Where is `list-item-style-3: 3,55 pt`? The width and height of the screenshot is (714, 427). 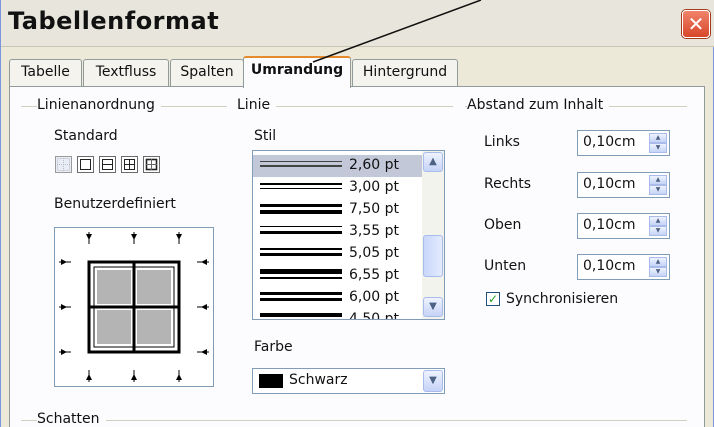
list-item-style-3: 3,55 pt is located at coordinates (338, 232).